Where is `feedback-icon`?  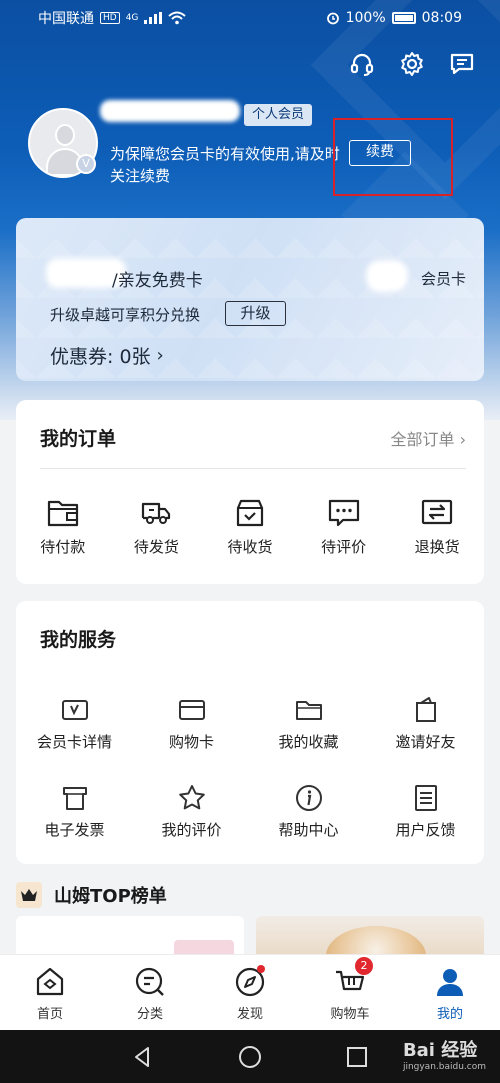
feedback-icon is located at coordinates (425, 798).